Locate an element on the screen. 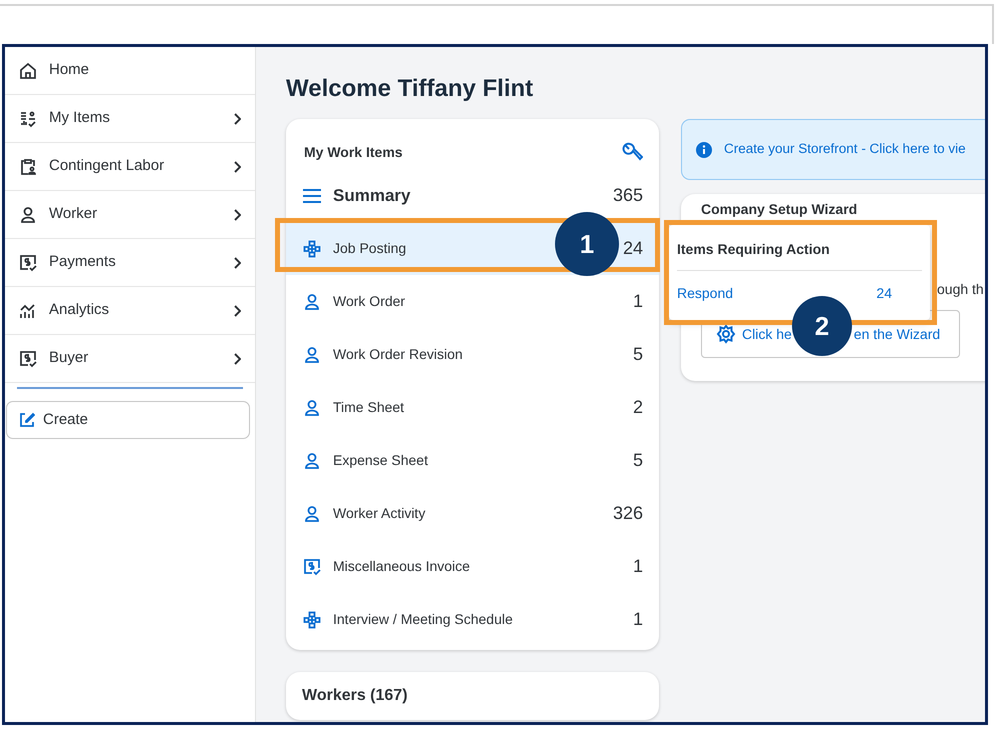 The width and height of the screenshot is (995, 729). item-count: 365 is located at coordinates (627, 195).